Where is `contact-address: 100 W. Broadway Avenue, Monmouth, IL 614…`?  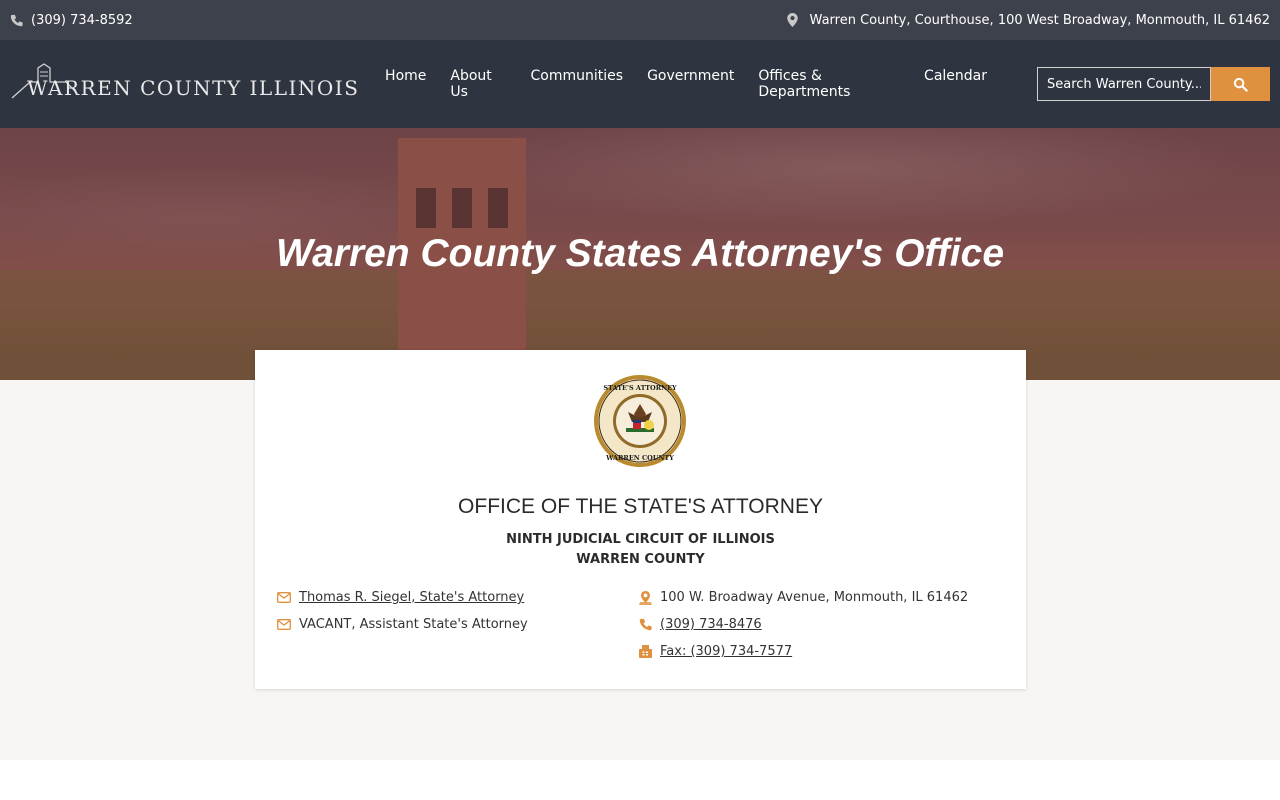
contact-address: 100 W. Broadway Avenue, Monmouth, IL 614… is located at coordinates (803, 597).